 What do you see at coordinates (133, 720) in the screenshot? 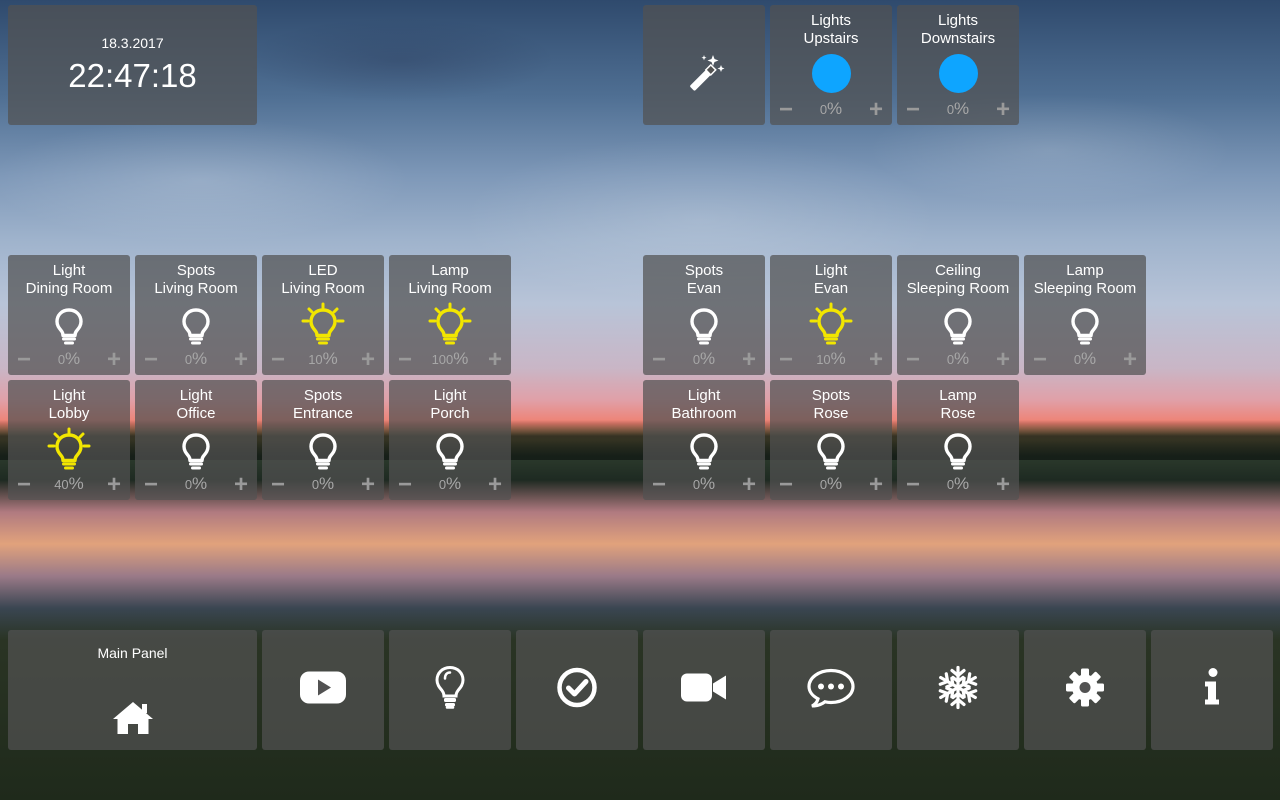
I see `home-icon` at bounding box center [133, 720].